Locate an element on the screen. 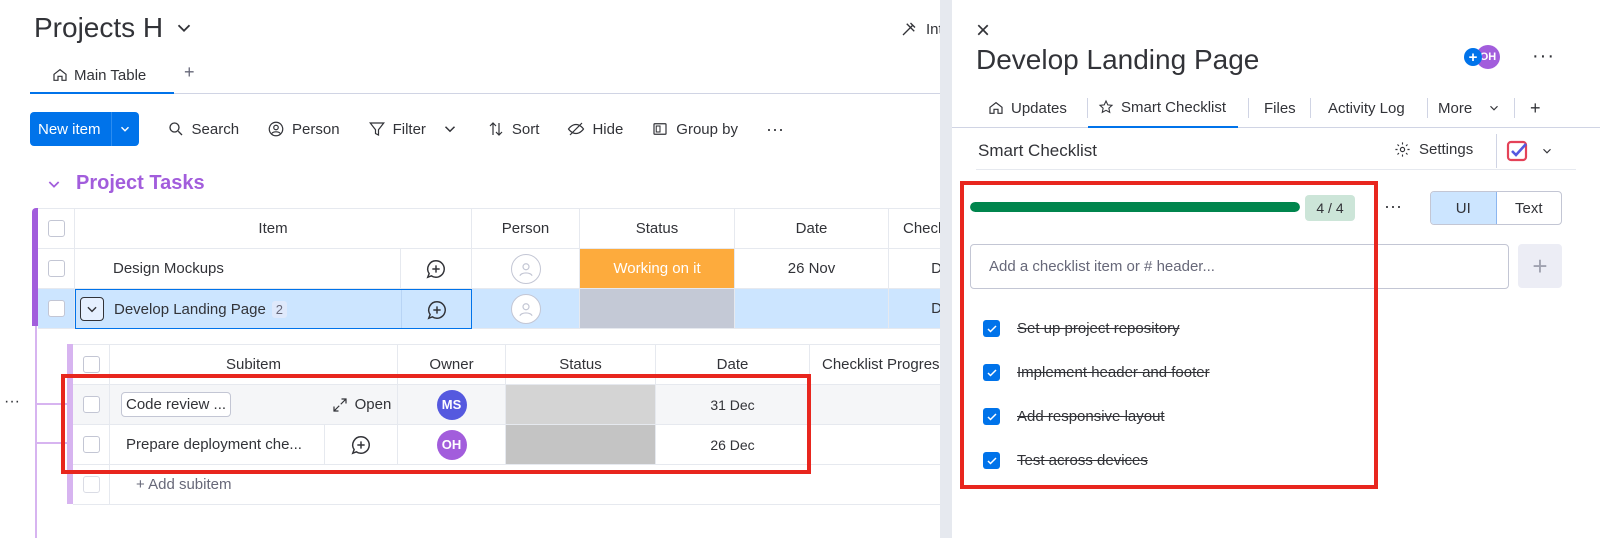 This screenshot has width=1600, height=538. owner-avatar: OH is located at coordinates (451, 444).